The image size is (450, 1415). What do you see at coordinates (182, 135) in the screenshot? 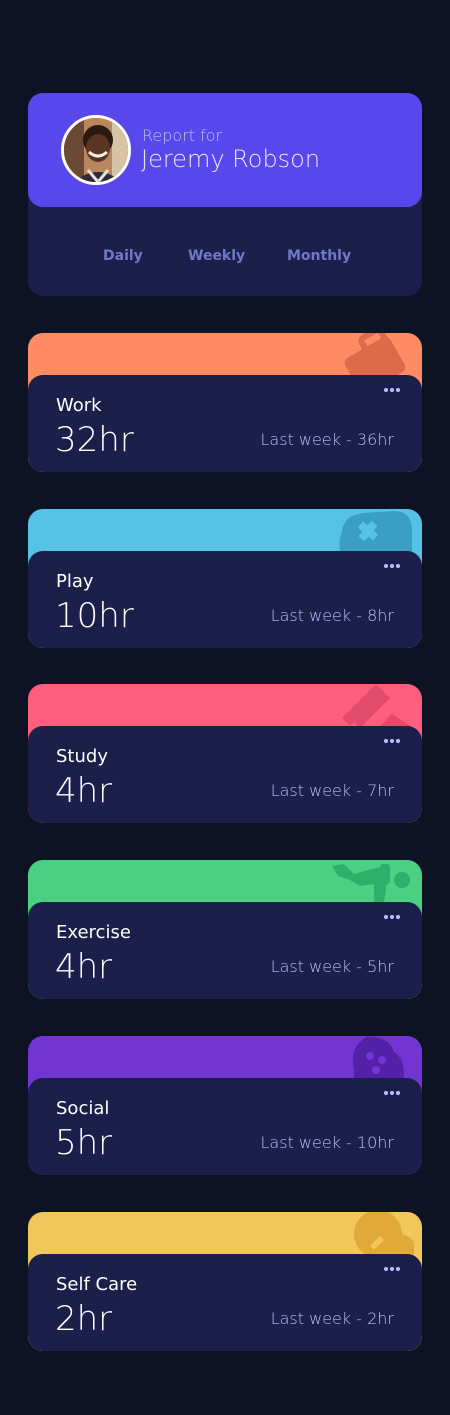
I see `report-for-label: Report for` at bounding box center [182, 135].